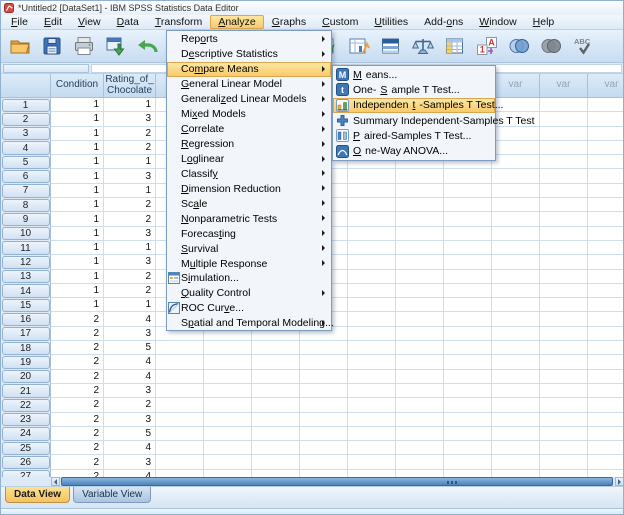 This screenshot has width=624, height=515. What do you see at coordinates (77, 291) in the screenshot?
I see `cell-r14-c1: 1` at bounding box center [77, 291].